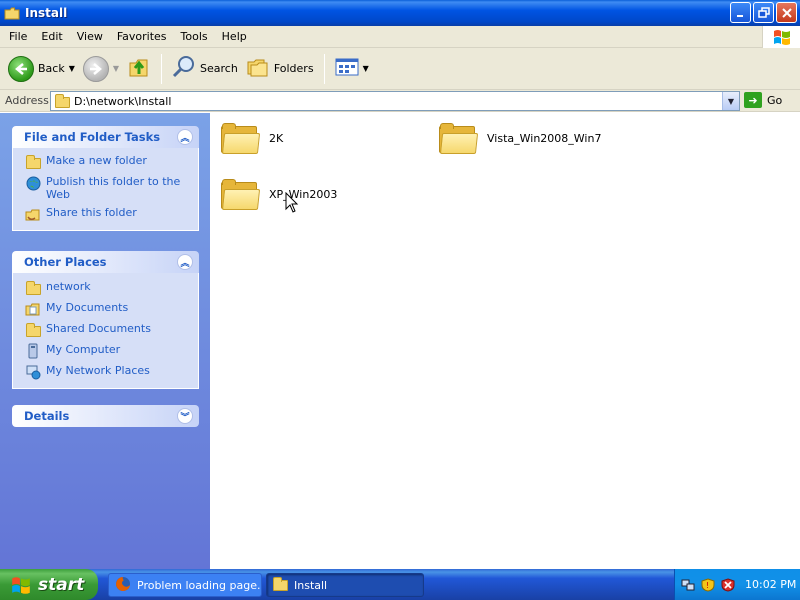 This screenshot has height=600, width=800. Describe the element at coordinates (33, 330) in the screenshot. I see `shared-folder-icon` at that location.